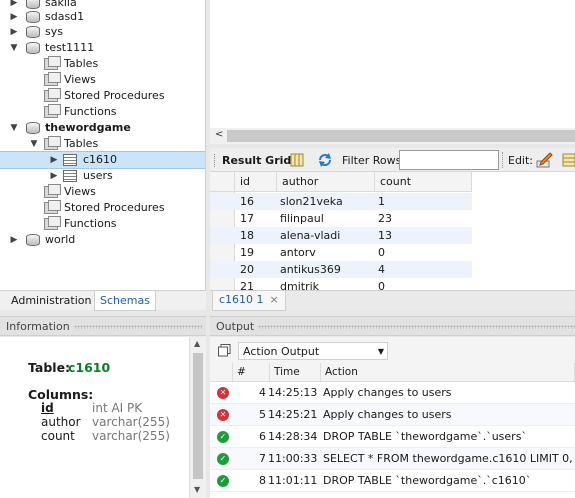 Image resolution: width=575 pixels, height=498 pixels. Describe the element at coordinates (244, 284) in the screenshot. I see `cell-id: 21` at that location.